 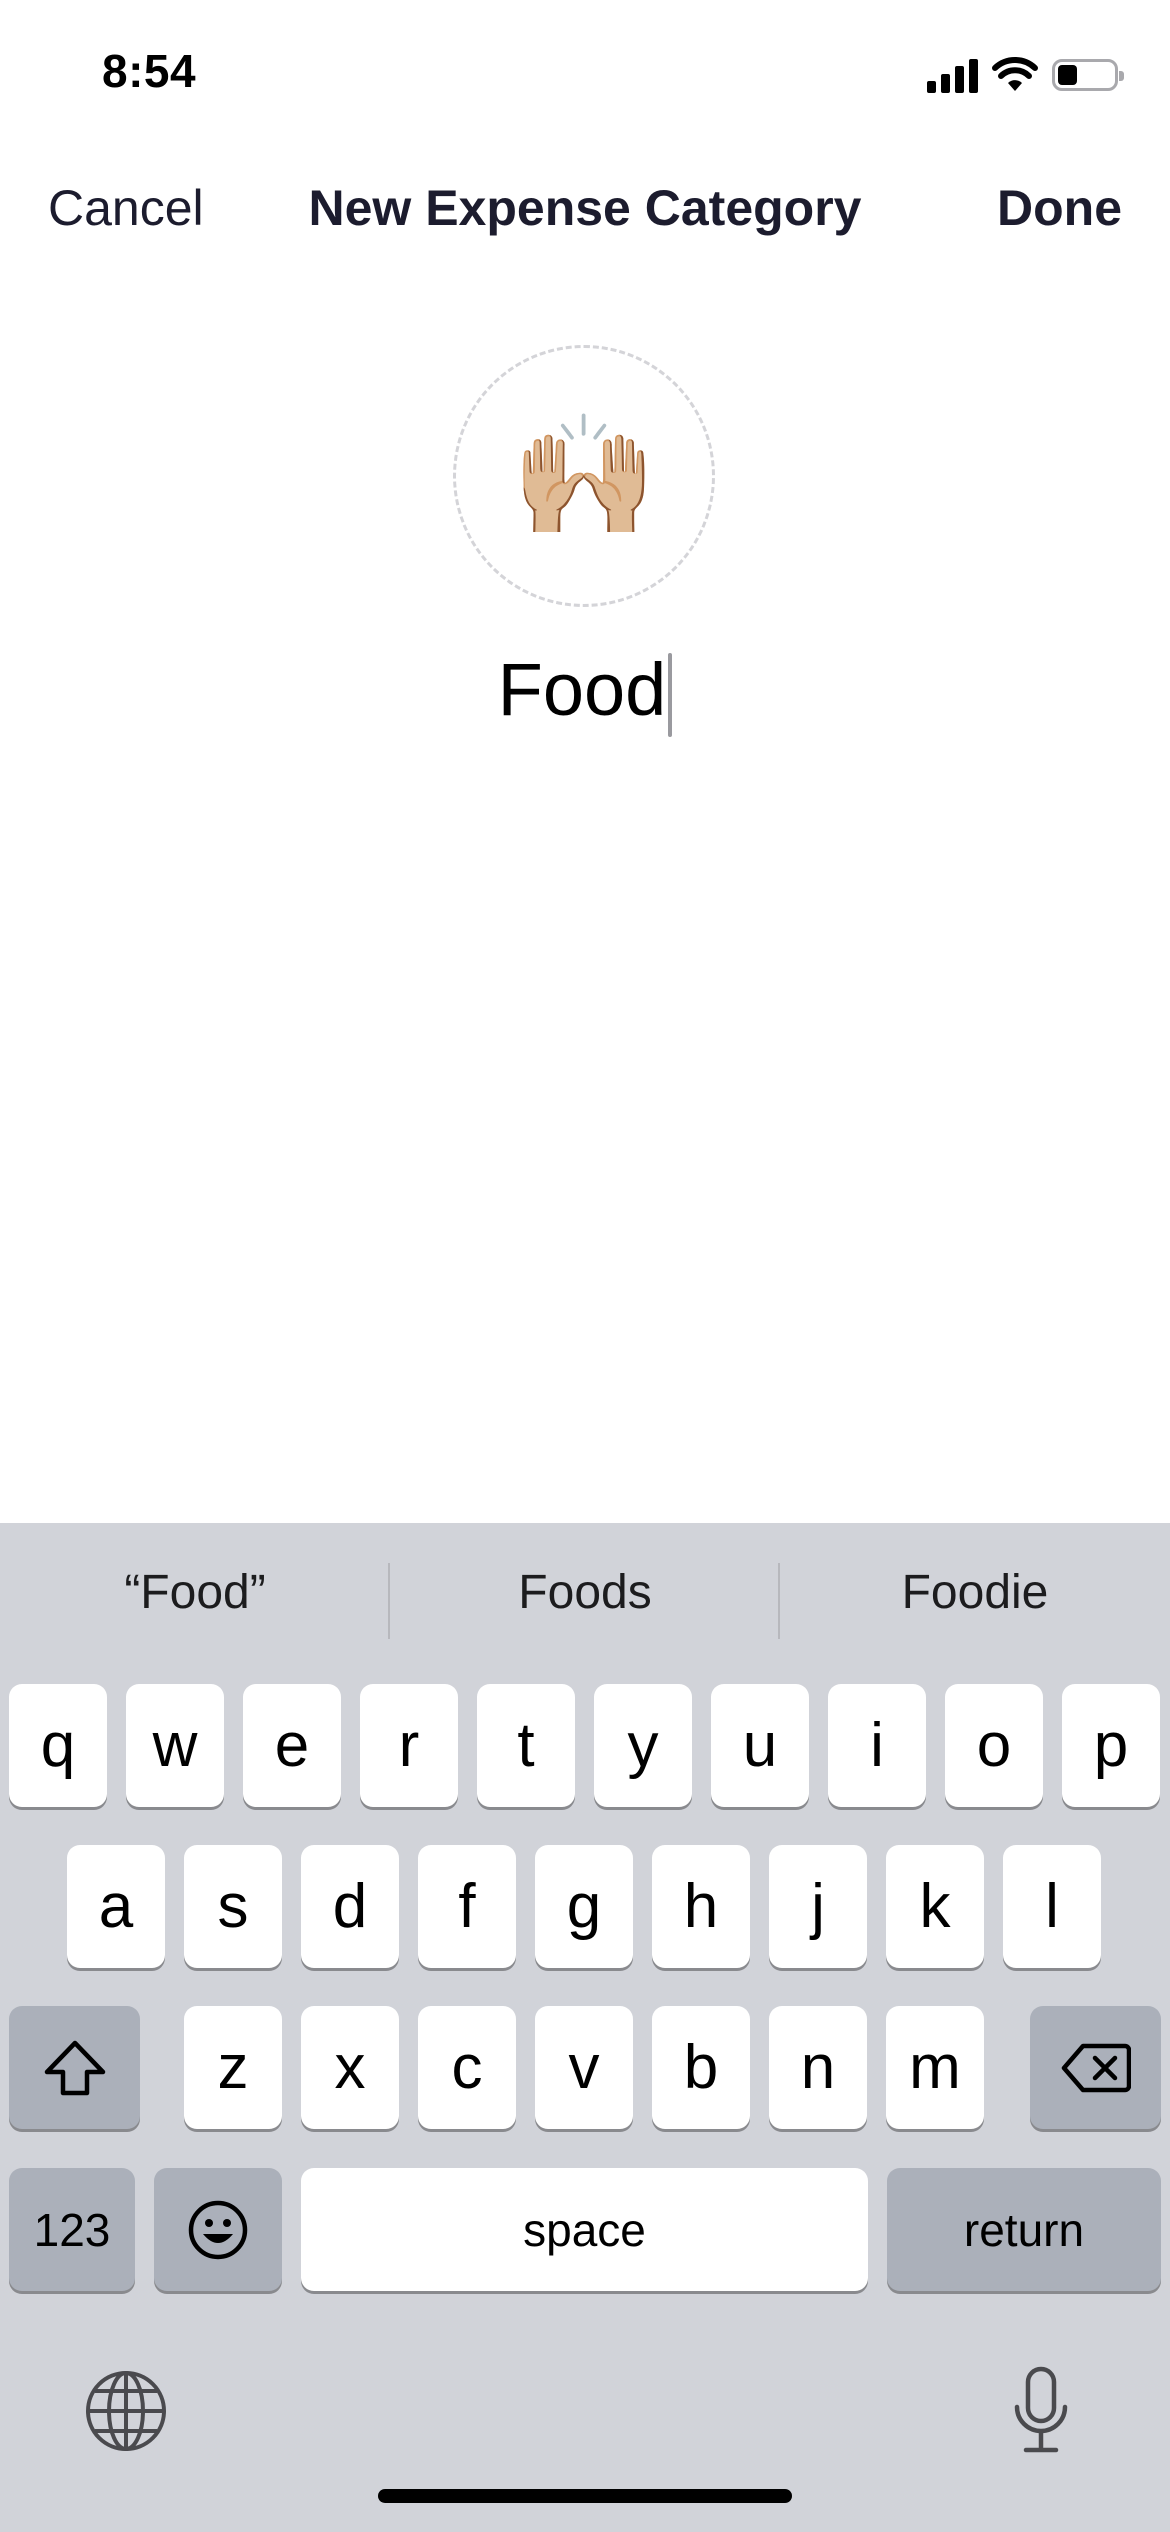 I want to click on microphone-icon, so click(x=1041, y=2410).